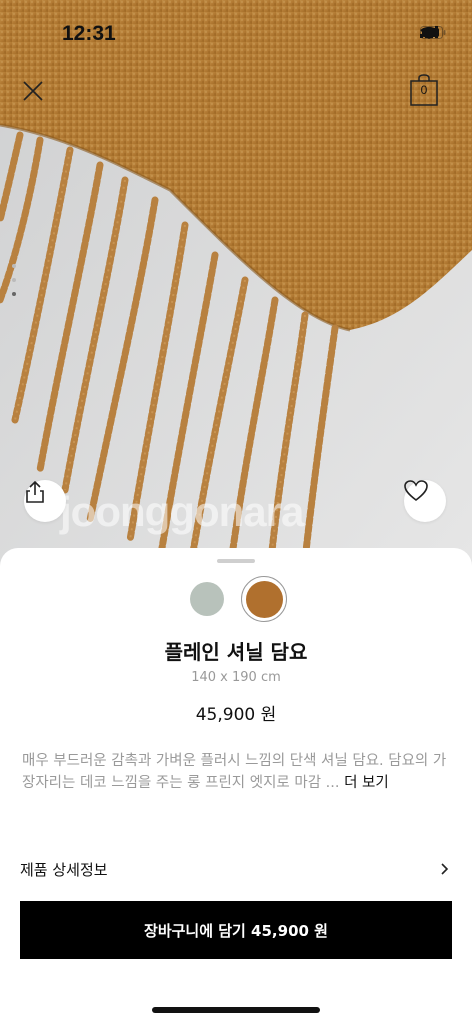  What do you see at coordinates (236, 652) in the screenshot?
I see `product-title: 플레인 셔닐 담요` at bounding box center [236, 652].